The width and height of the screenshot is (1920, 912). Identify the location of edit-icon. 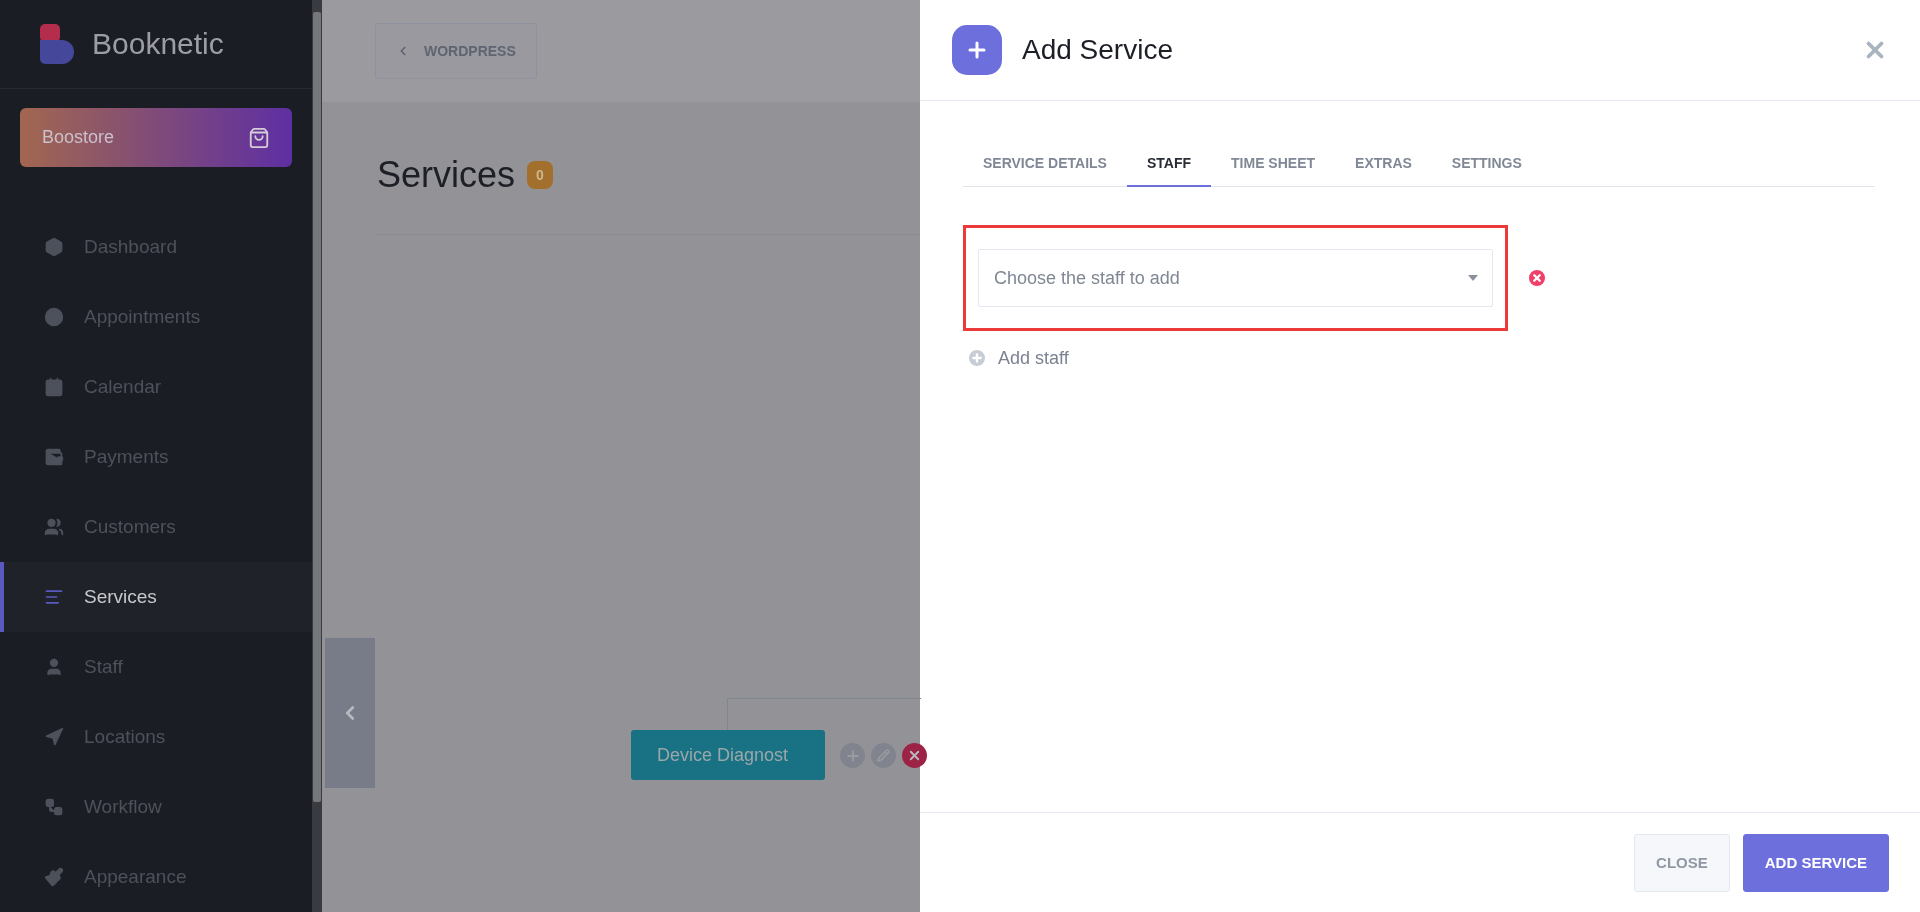
(883, 755).